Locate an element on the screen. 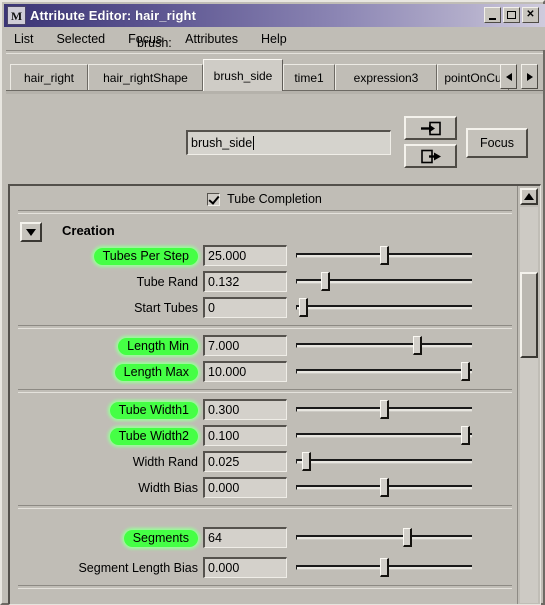  width-rand-slider is located at coordinates (385, 461).